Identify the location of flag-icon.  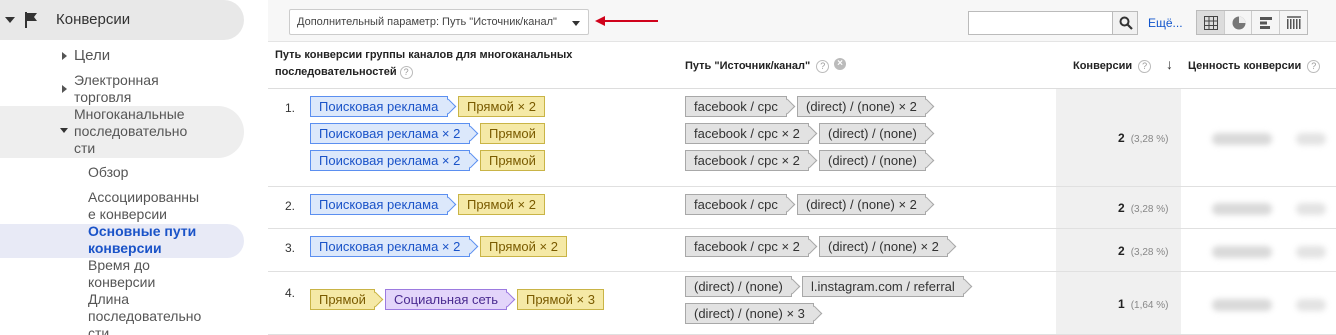
(31, 20).